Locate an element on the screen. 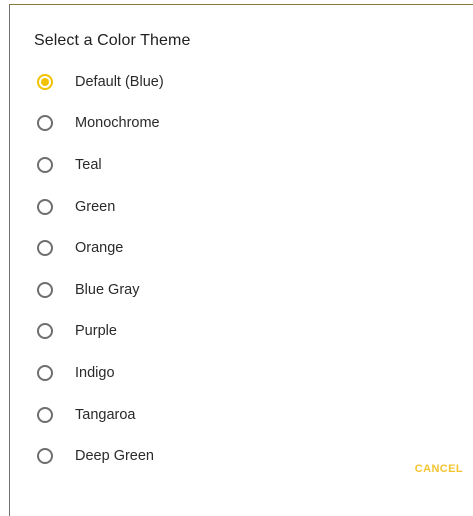 Image resolution: width=473 pixels, height=516 pixels. theme-option-label: Default (Blue) is located at coordinates (119, 81).